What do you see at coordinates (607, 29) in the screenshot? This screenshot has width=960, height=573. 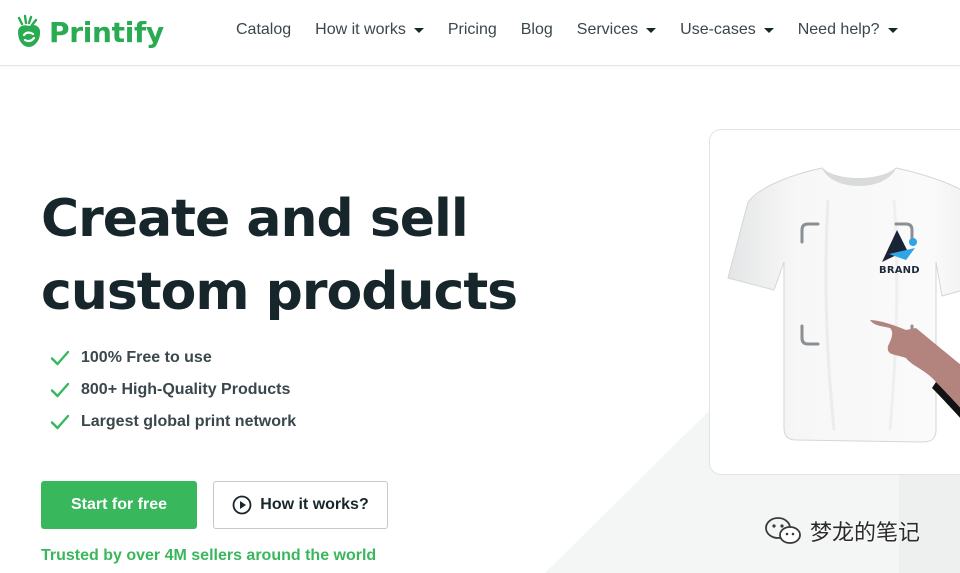 I see `nav-label: Services` at bounding box center [607, 29].